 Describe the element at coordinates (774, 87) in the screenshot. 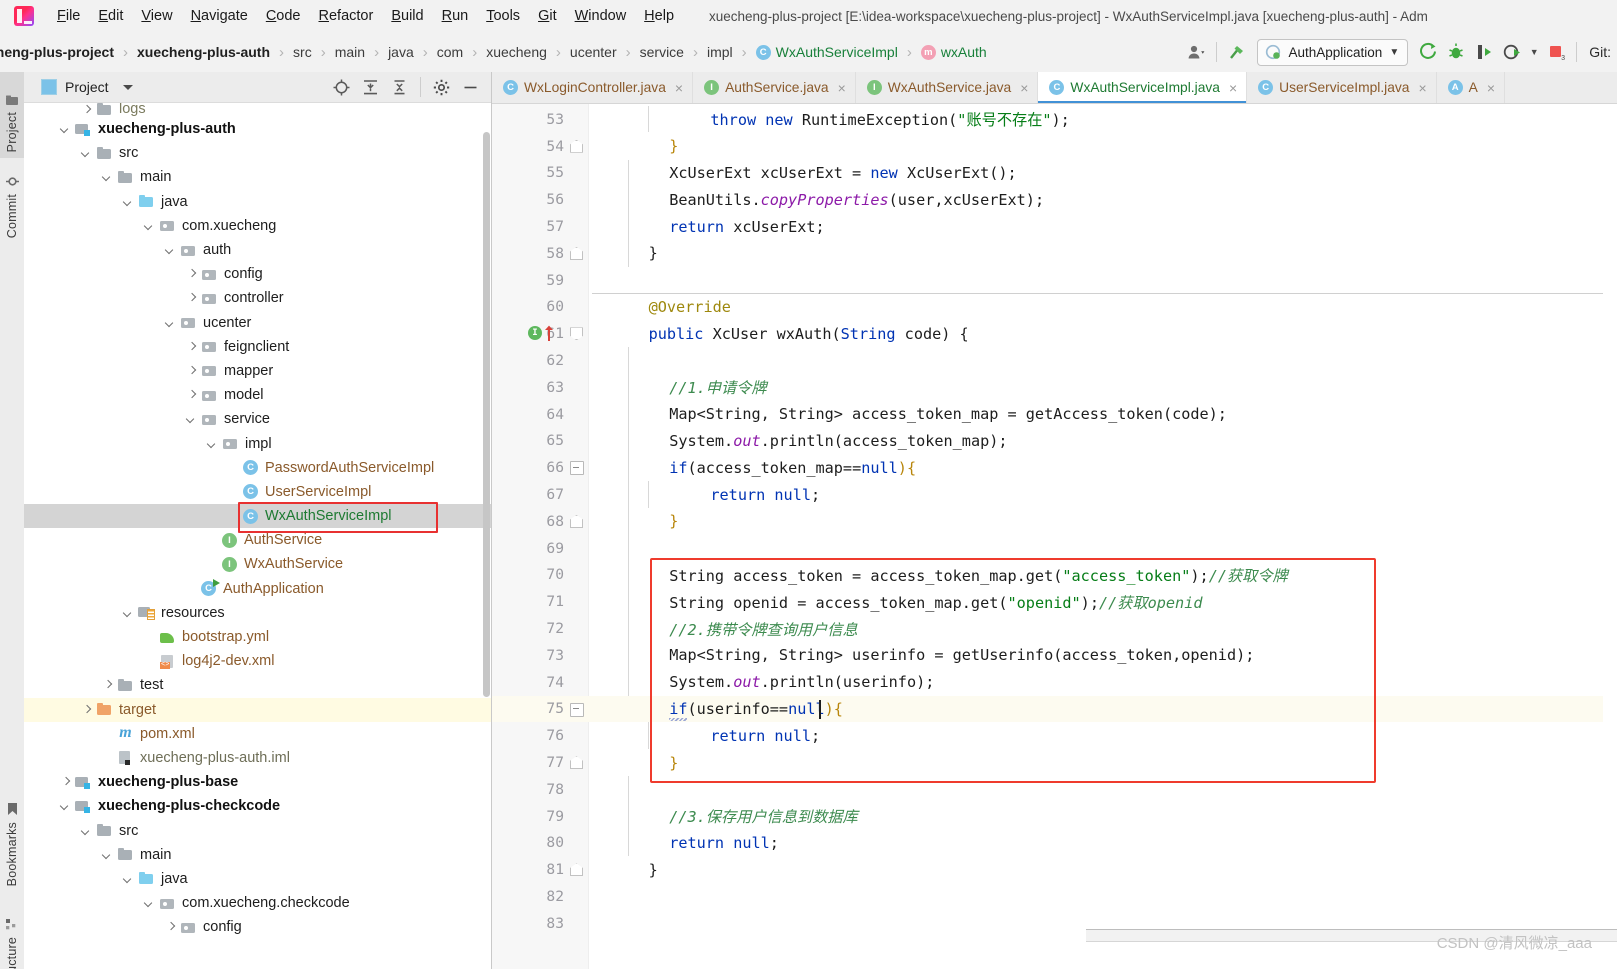

I see `editor-tab-authservice-java: I AuthService.java ×` at that location.